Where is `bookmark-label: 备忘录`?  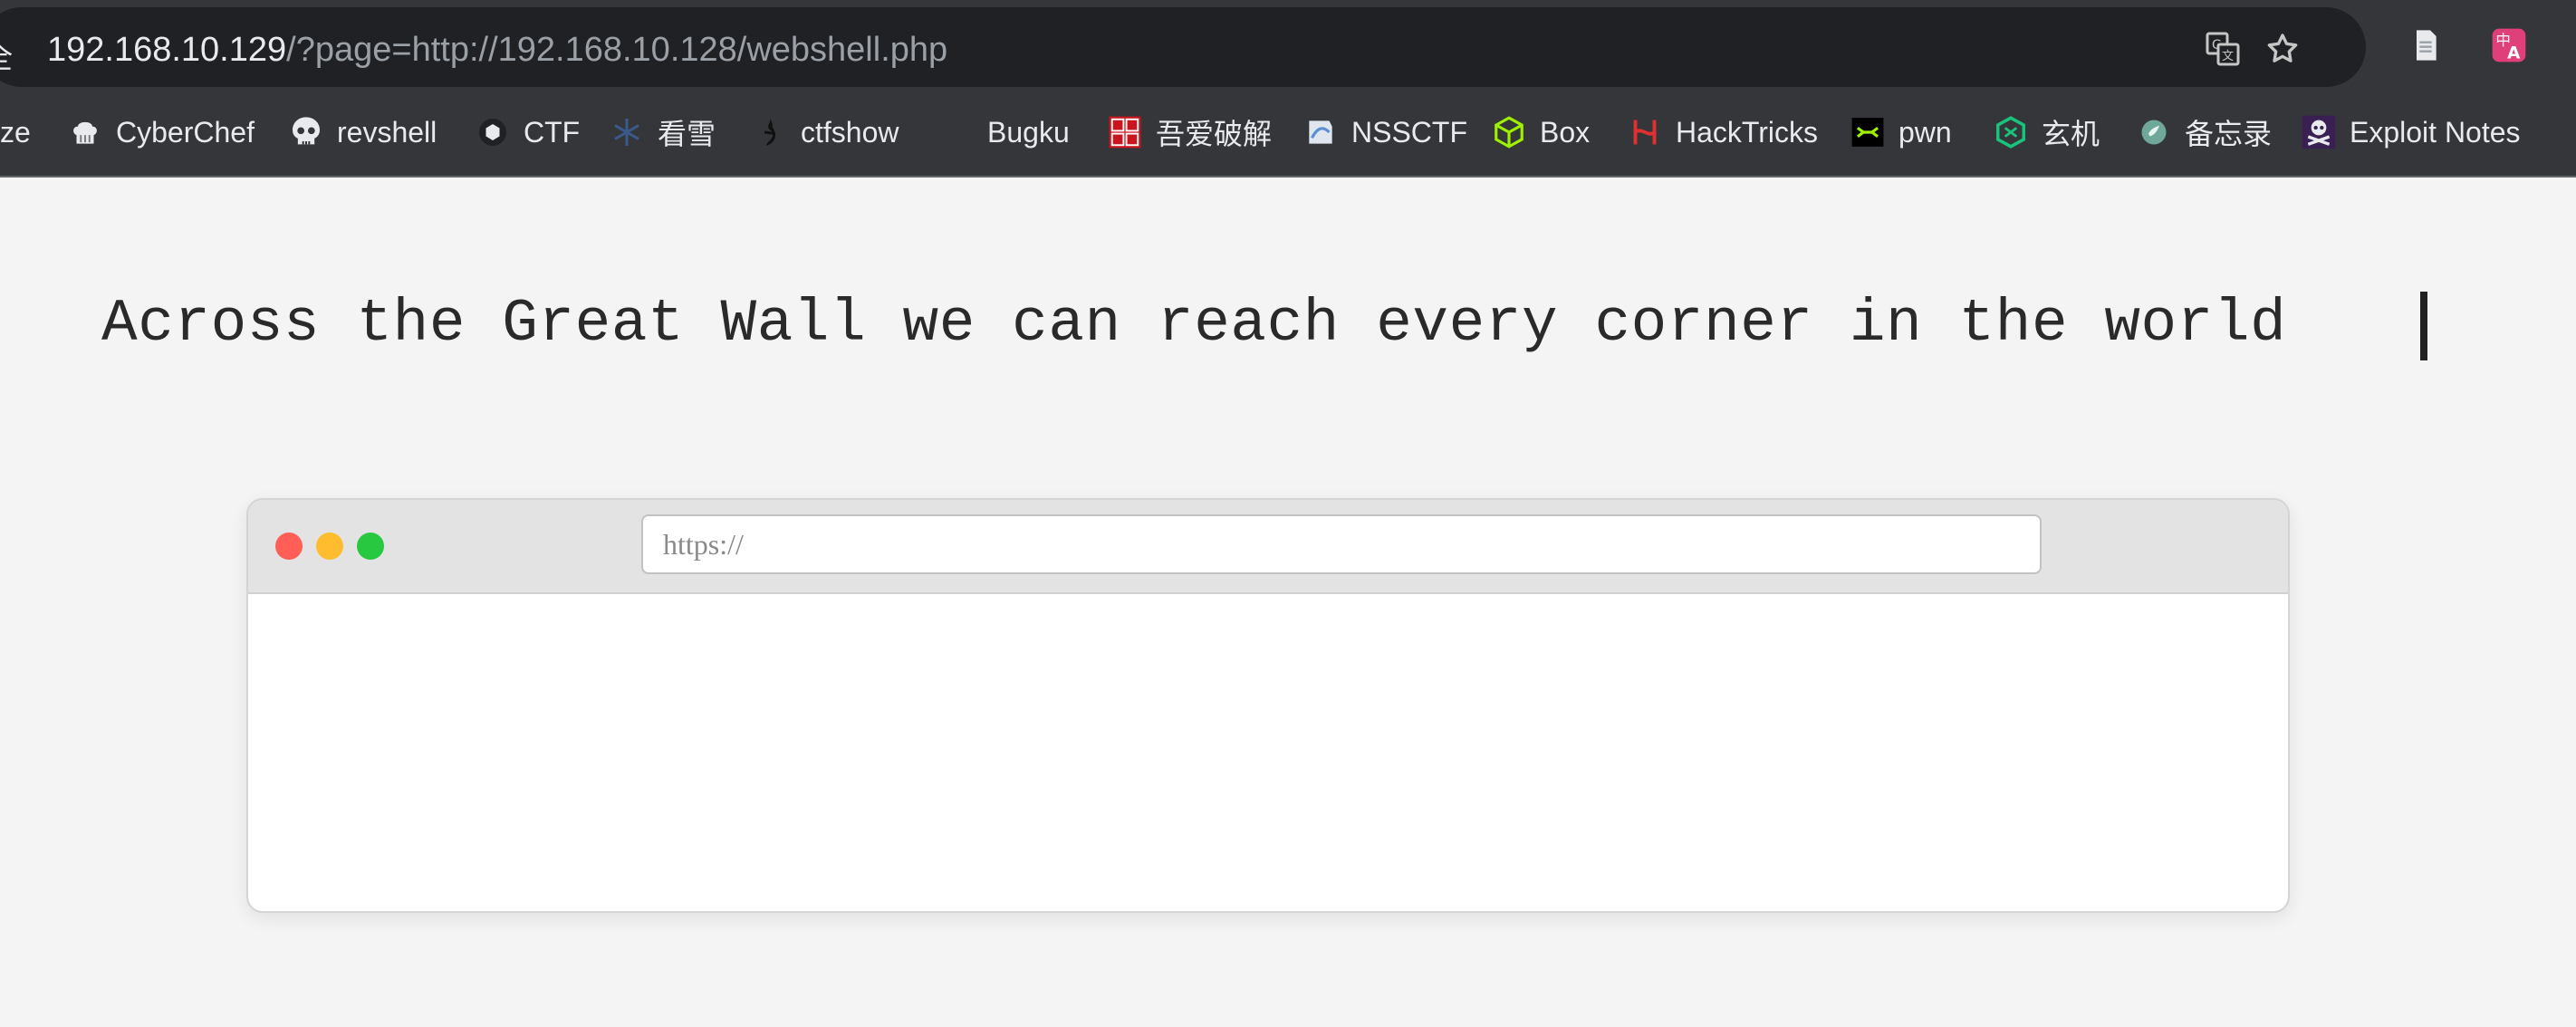 bookmark-label: 备忘录 is located at coordinates (2229, 134).